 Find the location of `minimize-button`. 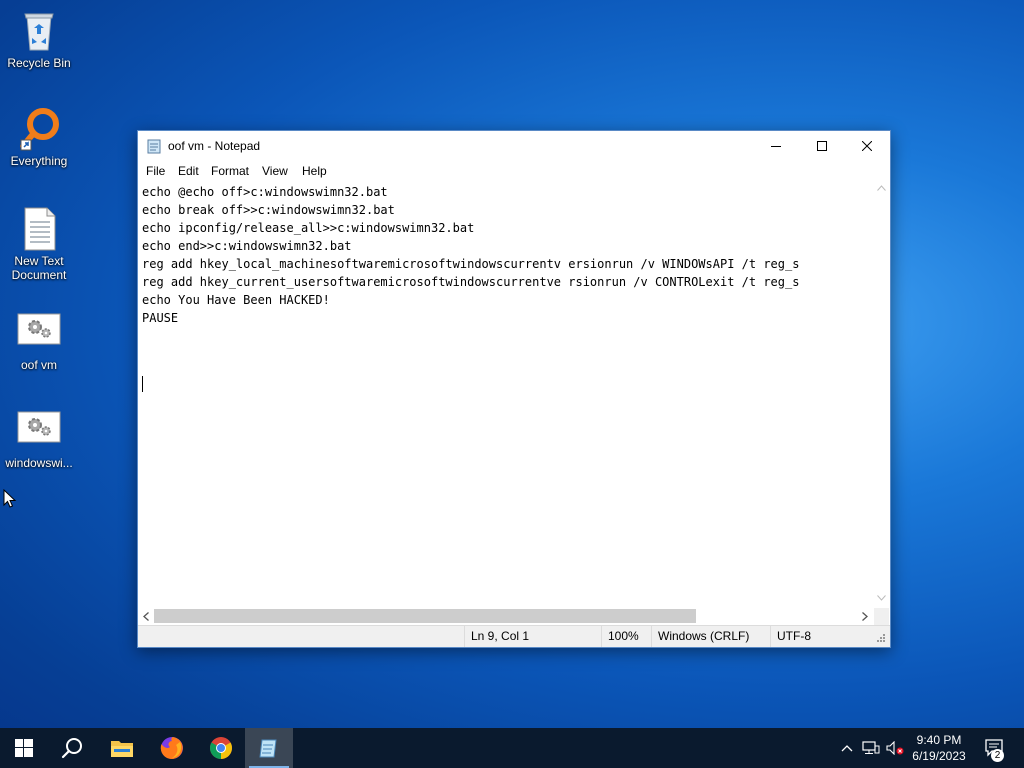

minimize-button is located at coordinates (776, 146).